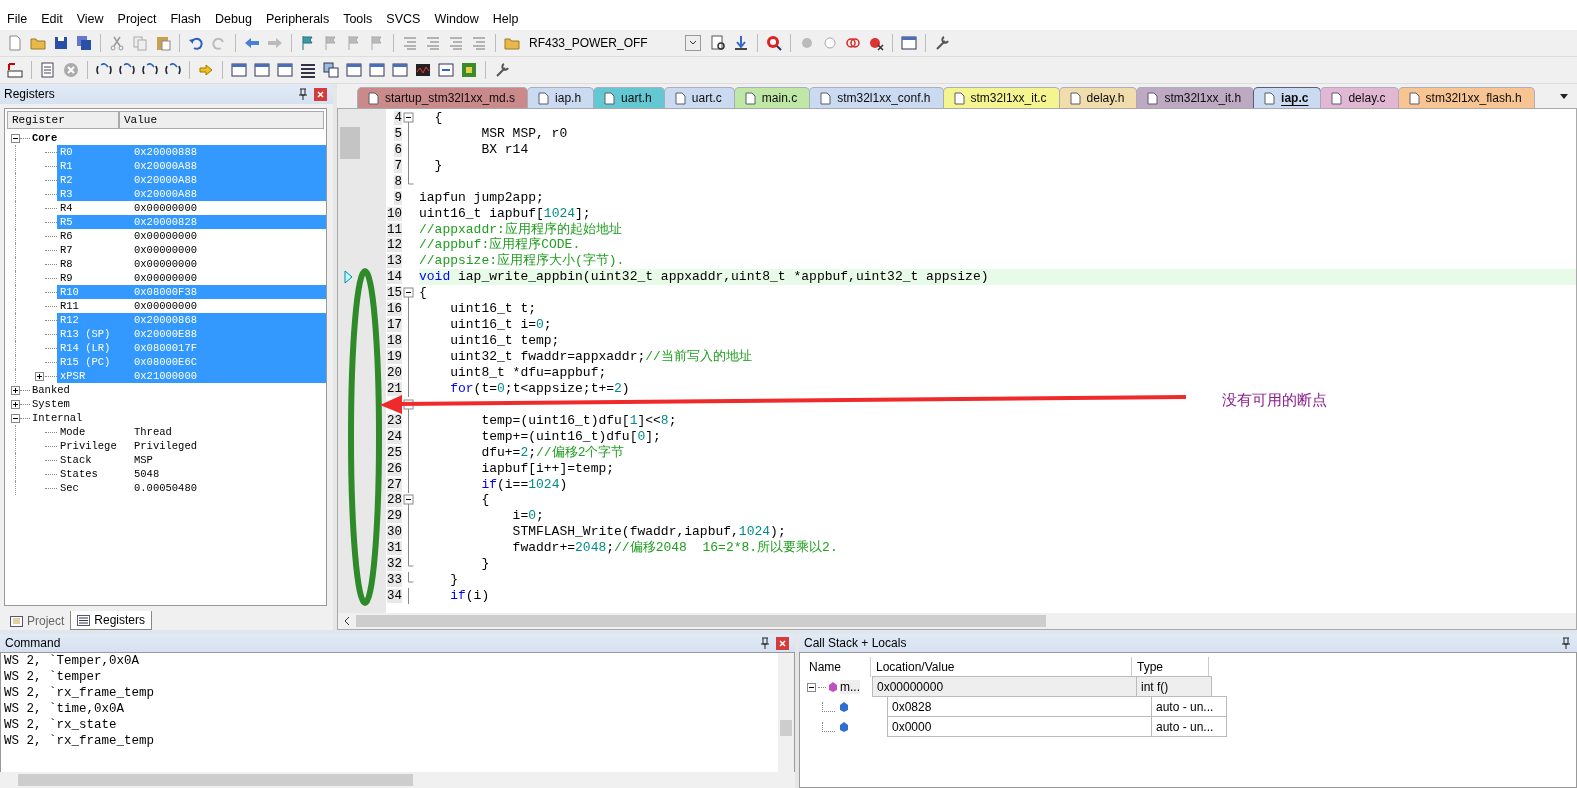 The height and width of the screenshot is (788, 1577). Describe the element at coordinates (629, 97) in the screenshot. I see `file-tab: uart.h` at that location.